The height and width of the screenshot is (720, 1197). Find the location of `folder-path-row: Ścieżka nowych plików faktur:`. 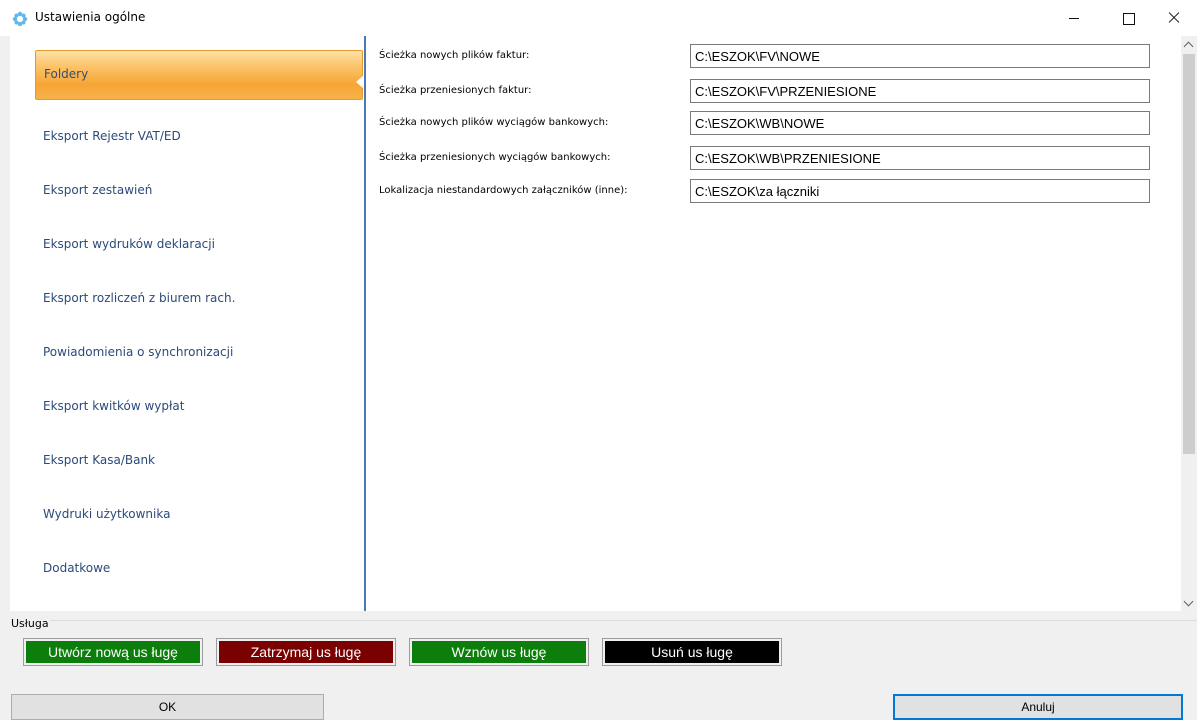

folder-path-row: Ścieżka nowych plików faktur: is located at coordinates (773, 56).